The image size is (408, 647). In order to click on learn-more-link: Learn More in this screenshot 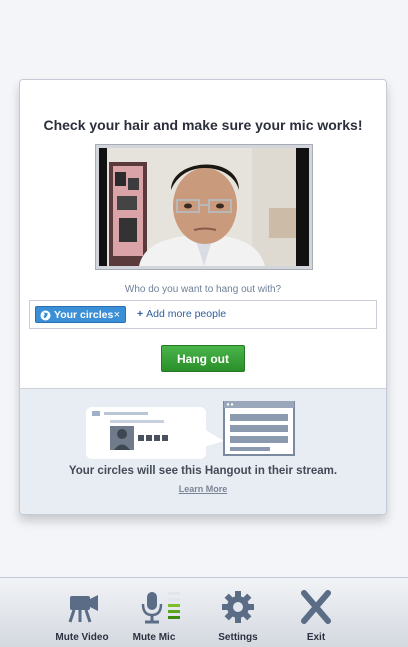, I will do `click(203, 489)`.